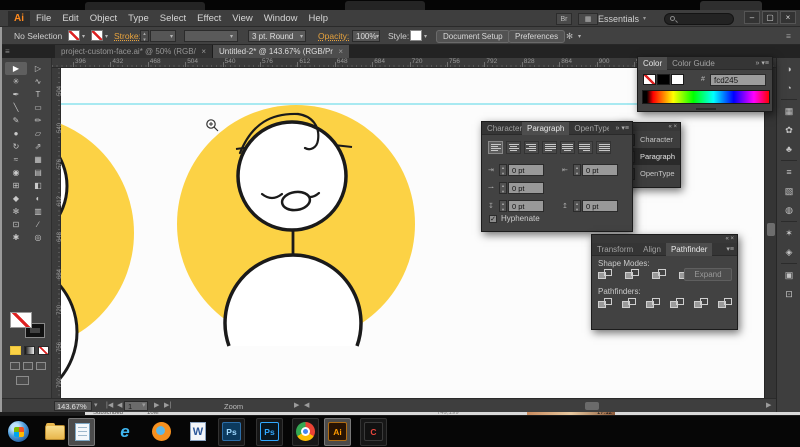 This screenshot has height=447, width=800. What do you see at coordinates (103, 18) in the screenshot?
I see `menu-object: Object` at bounding box center [103, 18].